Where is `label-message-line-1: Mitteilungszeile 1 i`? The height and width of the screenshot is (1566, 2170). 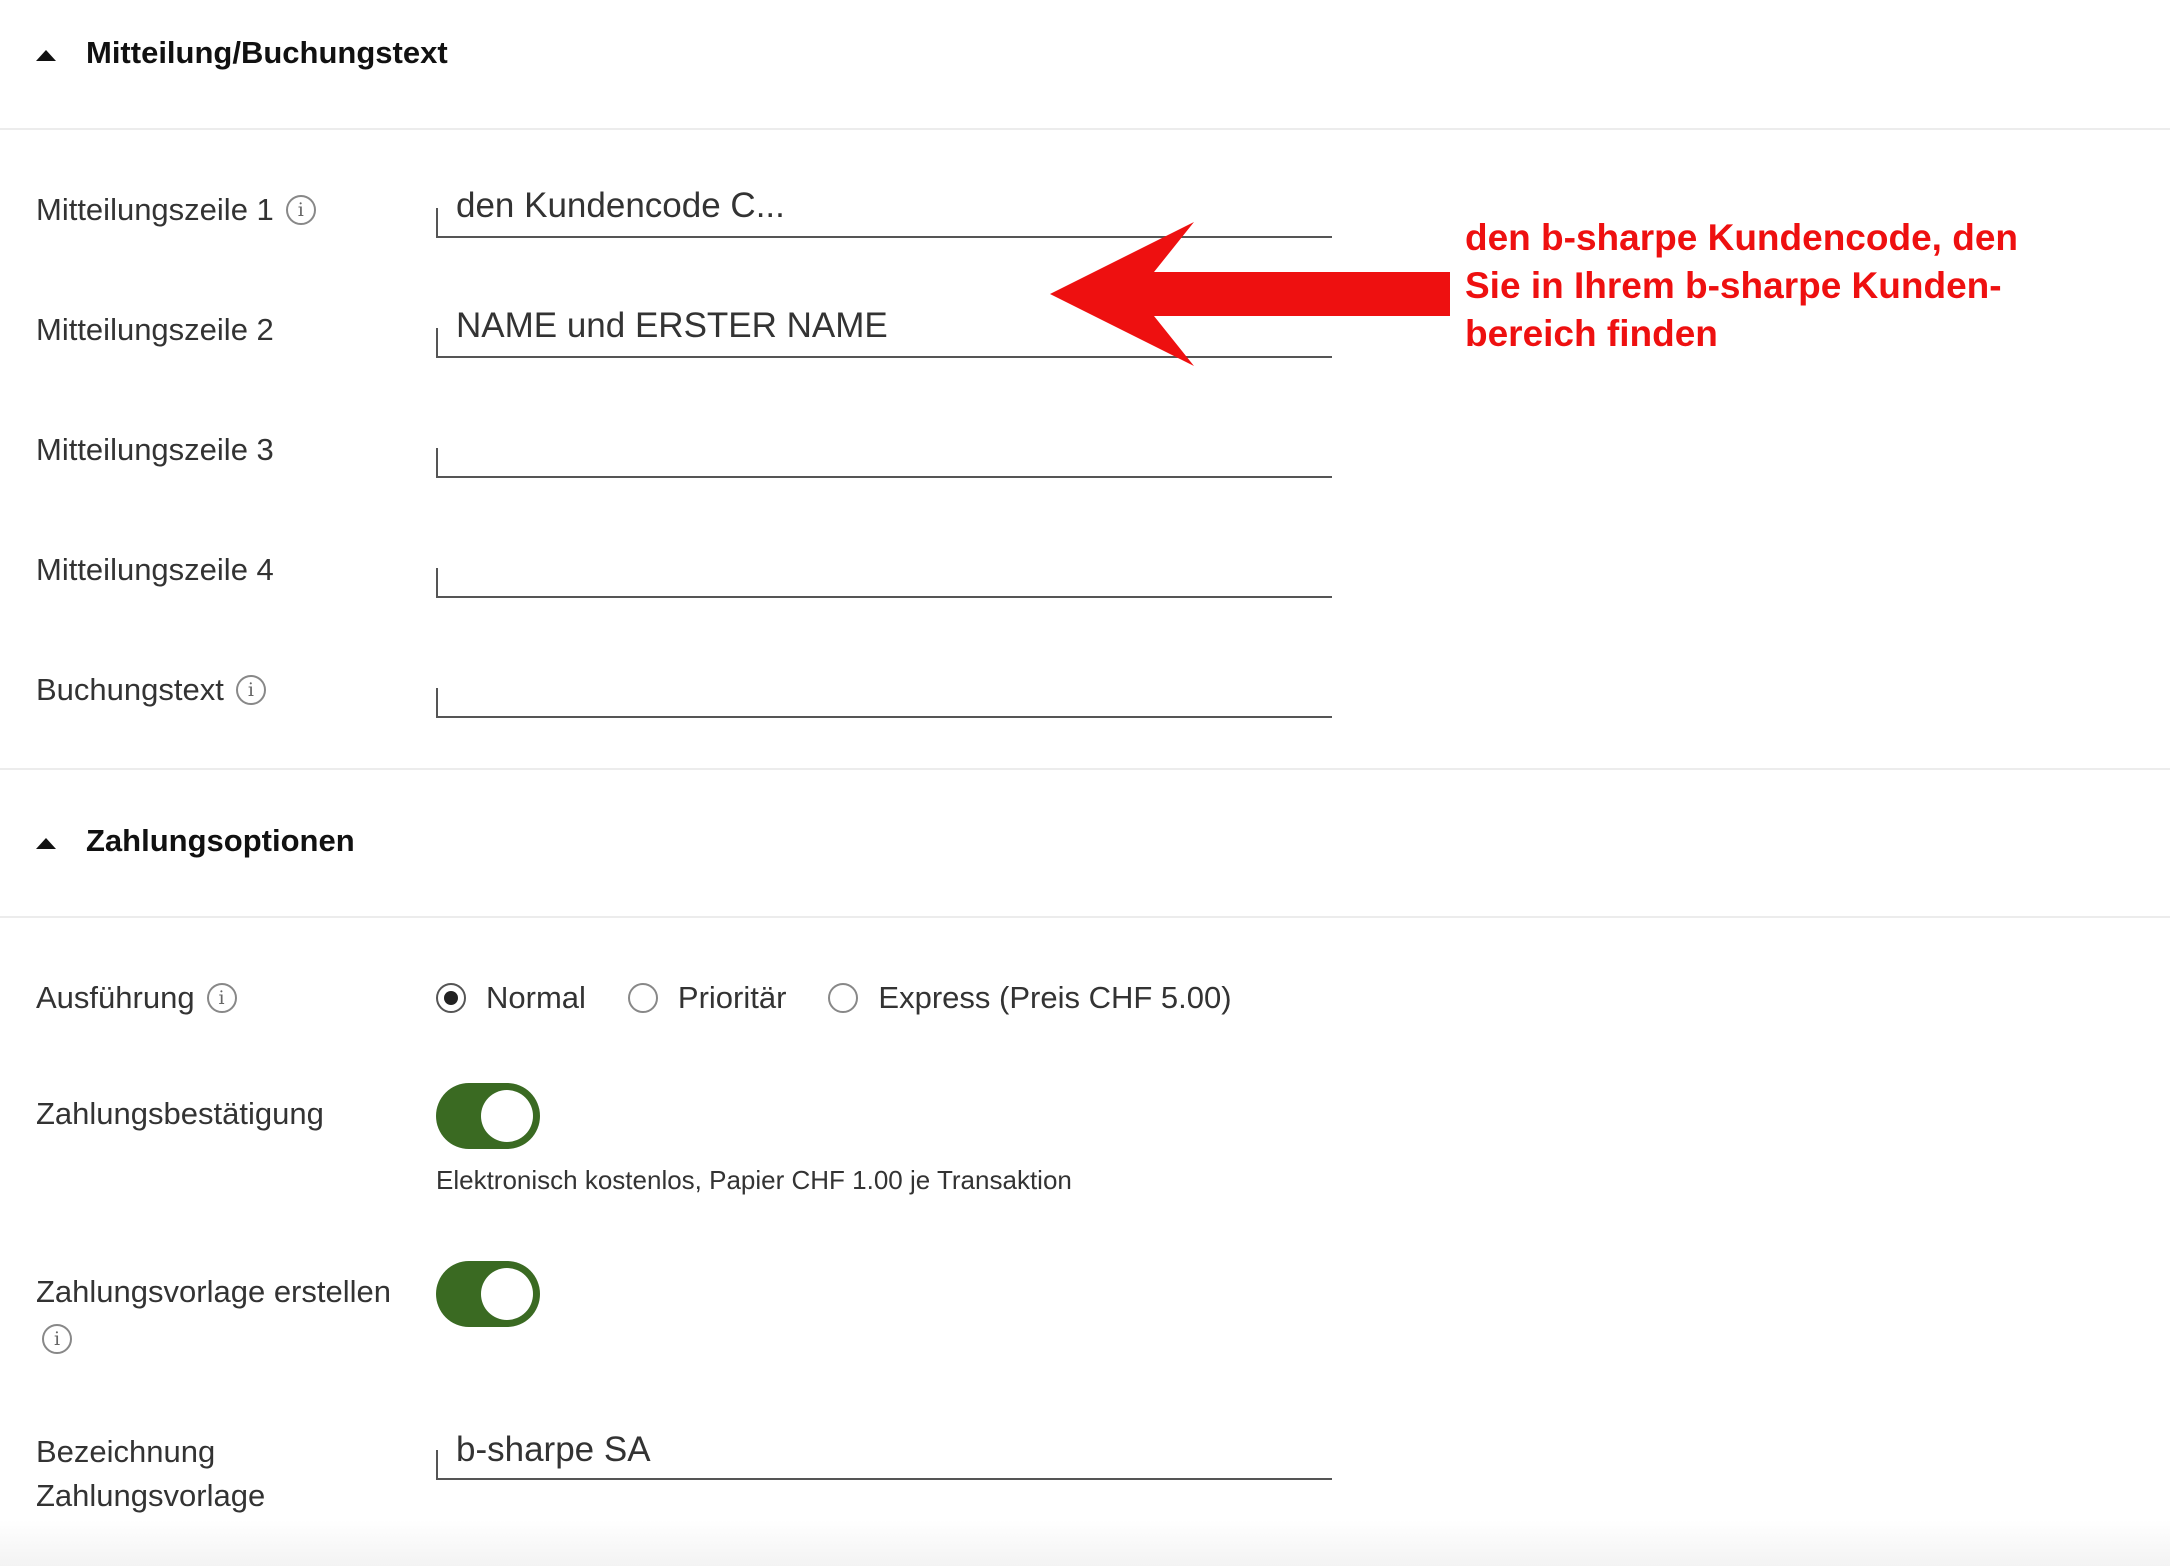 label-message-line-1: Mitteilungszeile 1 i is located at coordinates (176, 210).